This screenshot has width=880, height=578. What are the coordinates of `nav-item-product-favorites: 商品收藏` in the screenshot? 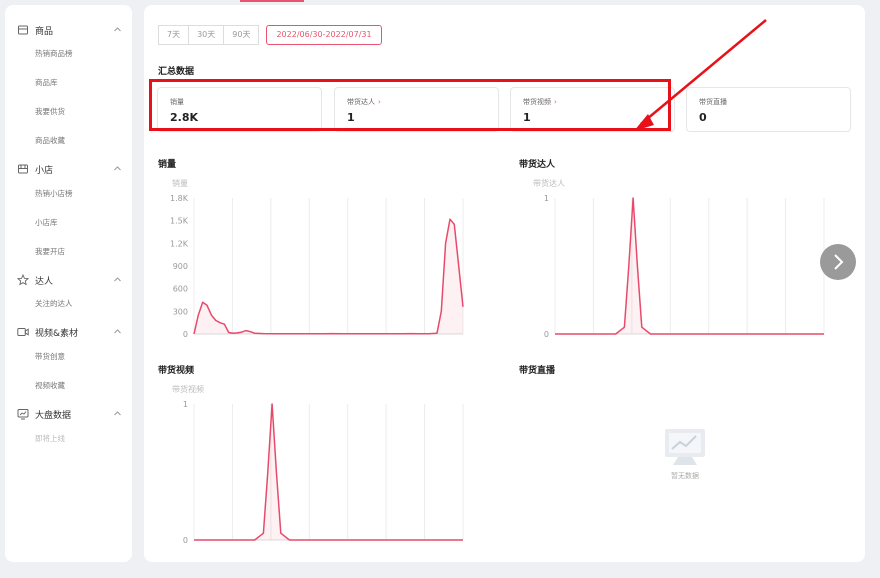 It's located at (50, 140).